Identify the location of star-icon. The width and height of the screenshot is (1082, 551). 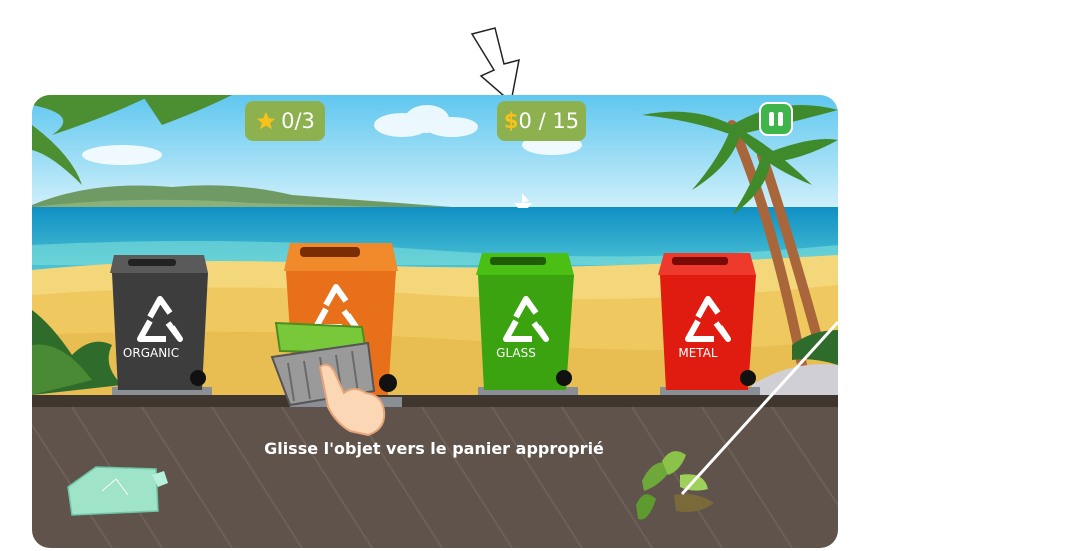
(266, 120).